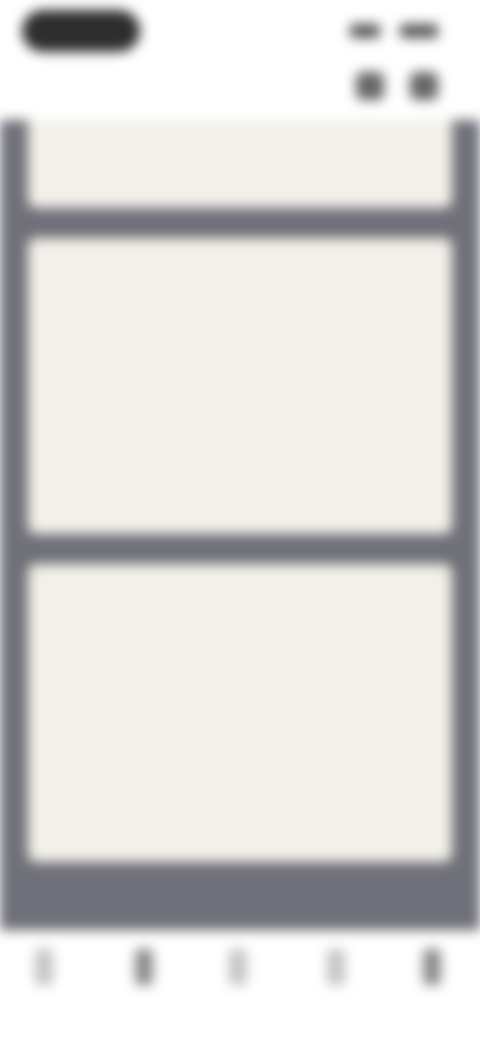 This screenshot has height=1041, width=480. What do you see at coordinates (424, 86) in the screenshot?
I see `more-icon` at bounding box center [424, 86].